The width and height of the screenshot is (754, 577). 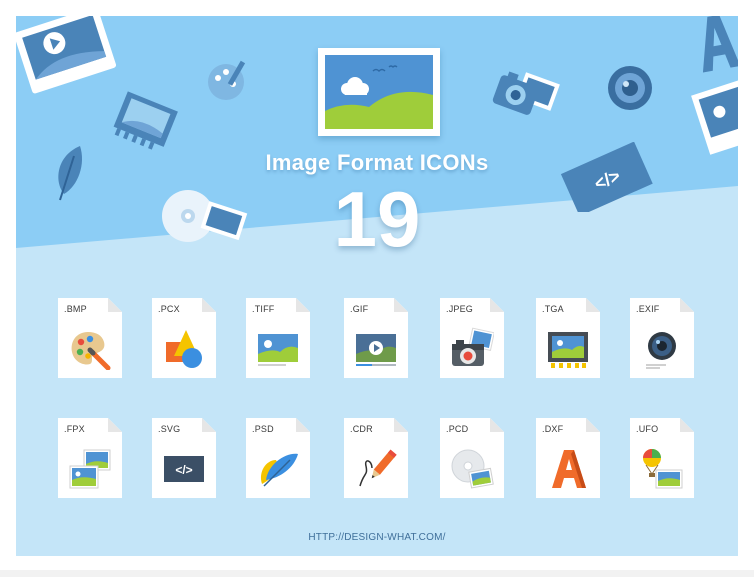 I want to click on palette-brush-icon, so click(x=227, y=80).